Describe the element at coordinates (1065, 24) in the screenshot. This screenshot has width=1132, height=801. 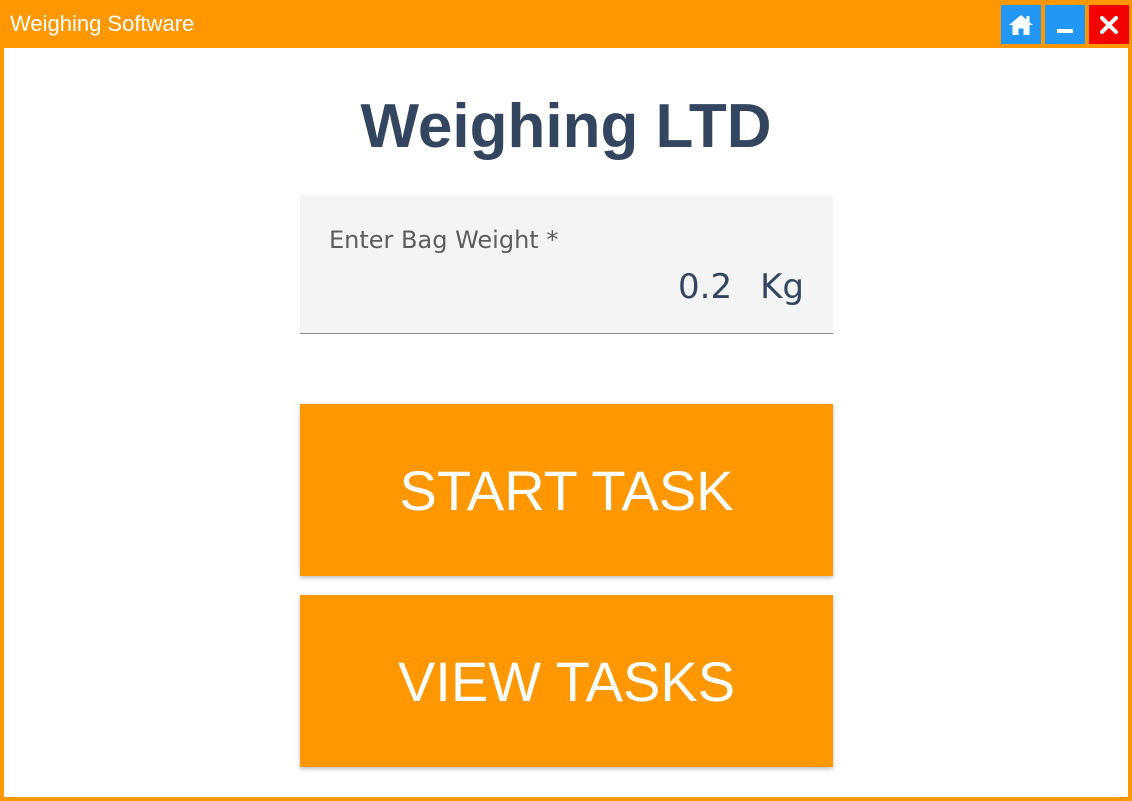
I see `minimize-button` at that location.